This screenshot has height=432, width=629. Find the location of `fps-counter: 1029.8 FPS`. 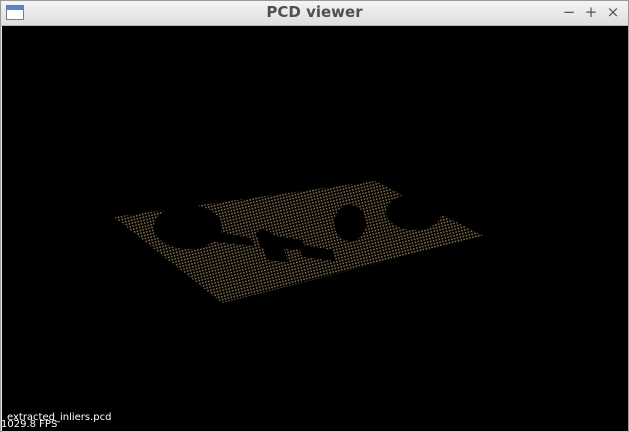

fps-counter: 1029.8 FPS is located at coordinates (30, 424).